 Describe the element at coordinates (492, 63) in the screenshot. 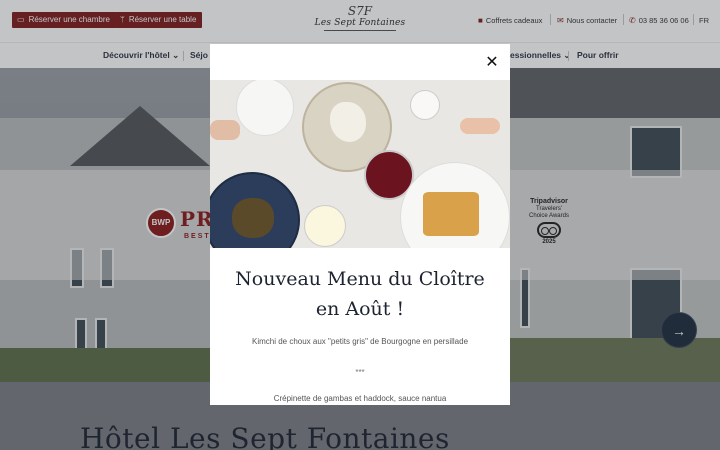

I see `close-icon: ✕` at that location.